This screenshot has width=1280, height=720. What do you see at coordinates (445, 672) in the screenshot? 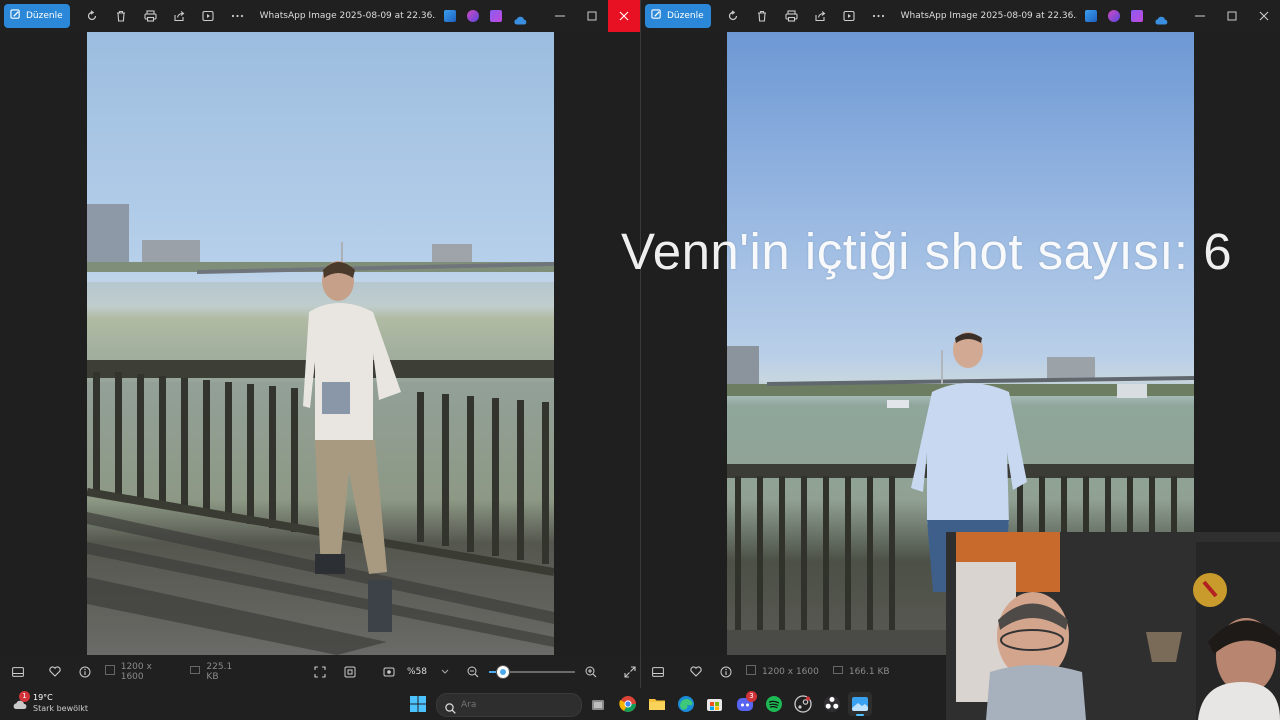
I see `chevron-down-icon` at bounding box center [445, 672].